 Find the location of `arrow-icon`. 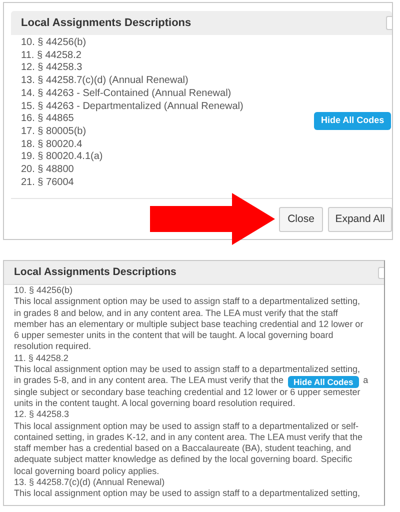

arrow-icon is located at coordinates (212, 219).